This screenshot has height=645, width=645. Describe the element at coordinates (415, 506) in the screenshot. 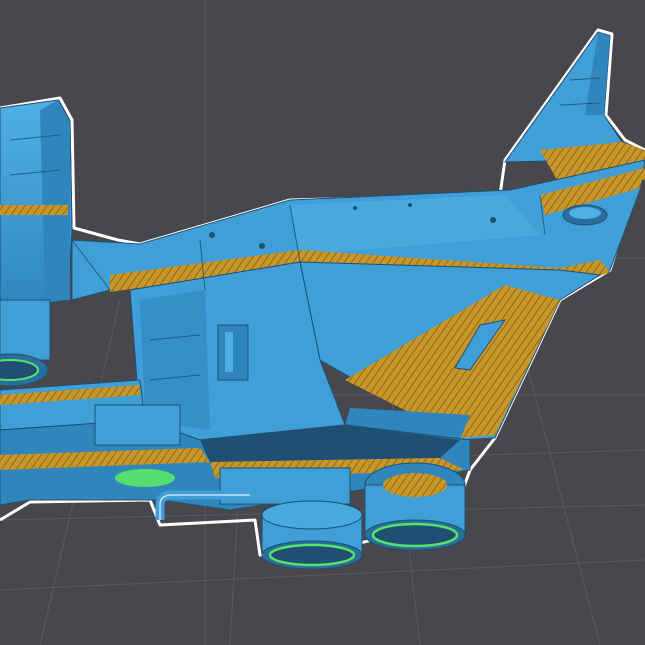

I see `rear-engine-right` at that location.